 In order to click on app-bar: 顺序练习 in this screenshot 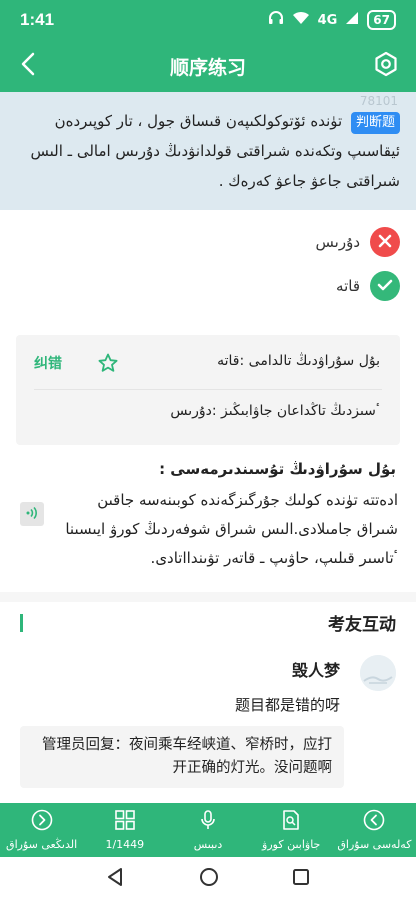, I will do `click(208, 66)`.